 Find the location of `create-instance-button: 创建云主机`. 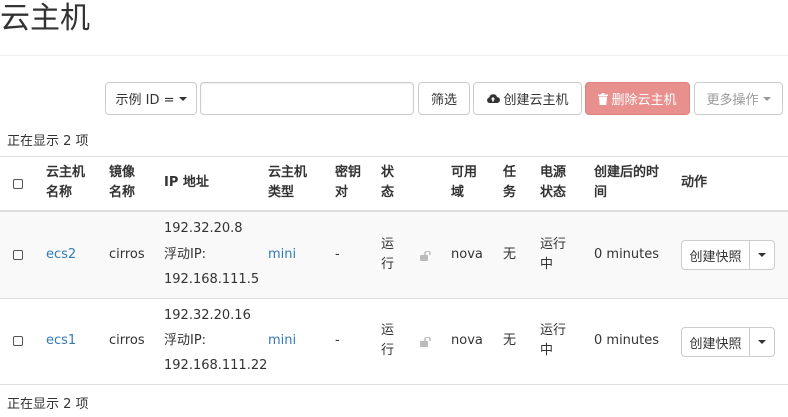

create-instance-button: 创建云主机 is located at coordinates (527, 98).